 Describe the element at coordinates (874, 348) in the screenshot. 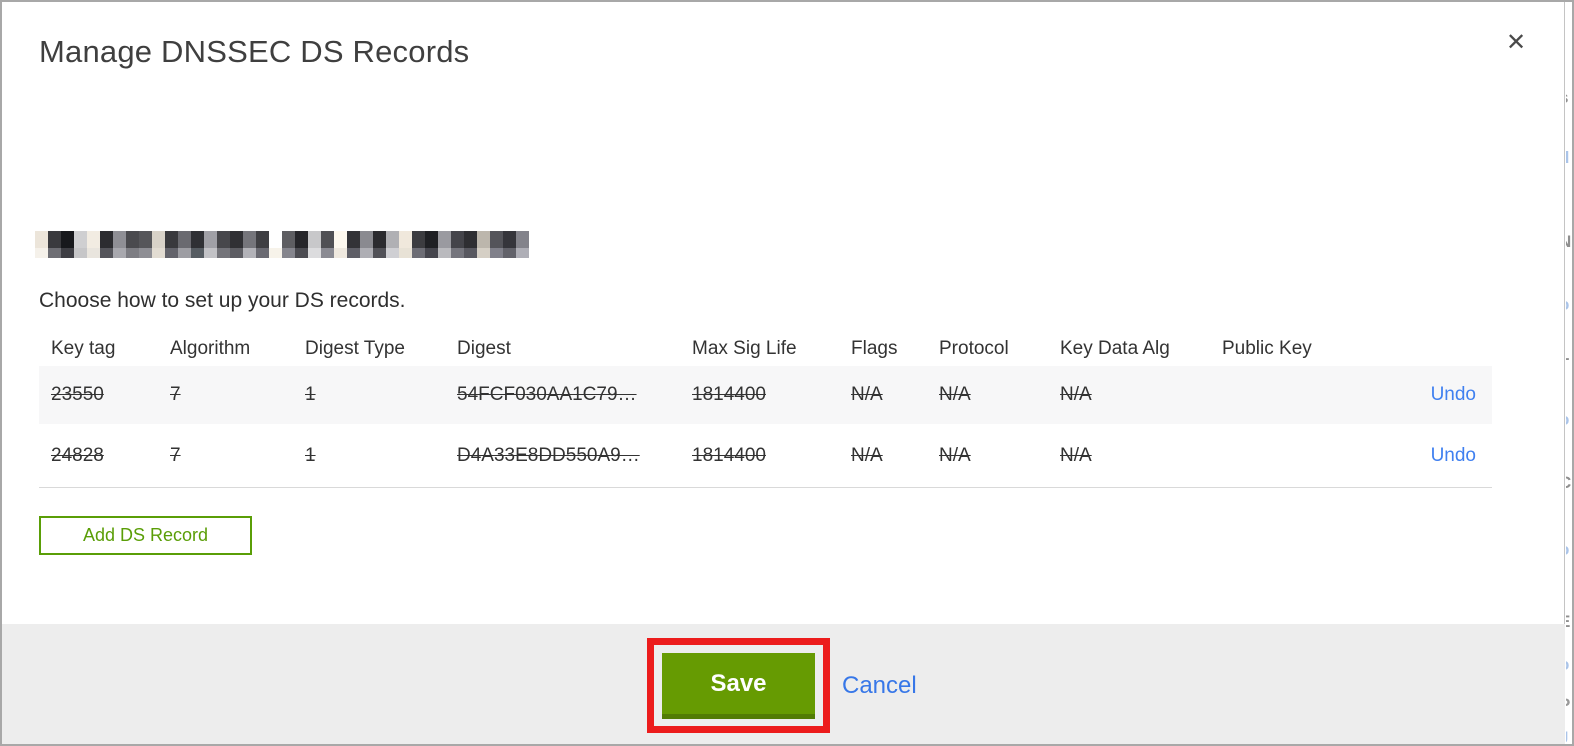

I see `column-header: Flags` at that location.